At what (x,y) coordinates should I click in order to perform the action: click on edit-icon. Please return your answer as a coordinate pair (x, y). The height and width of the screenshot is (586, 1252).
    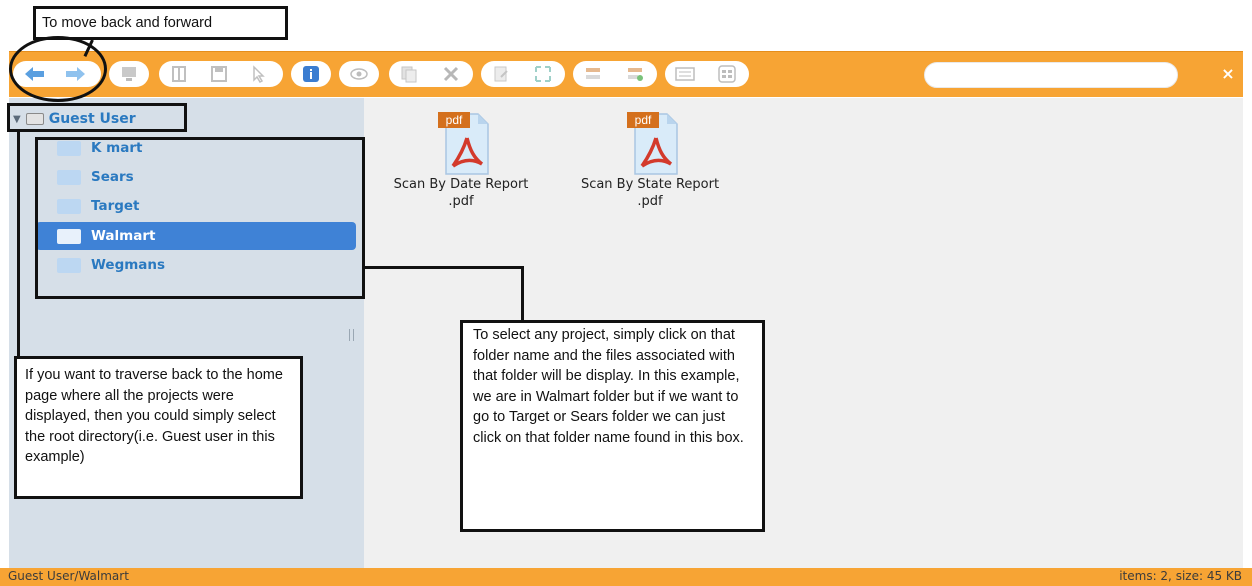
    Looking at the image, I should click on (501, 74).